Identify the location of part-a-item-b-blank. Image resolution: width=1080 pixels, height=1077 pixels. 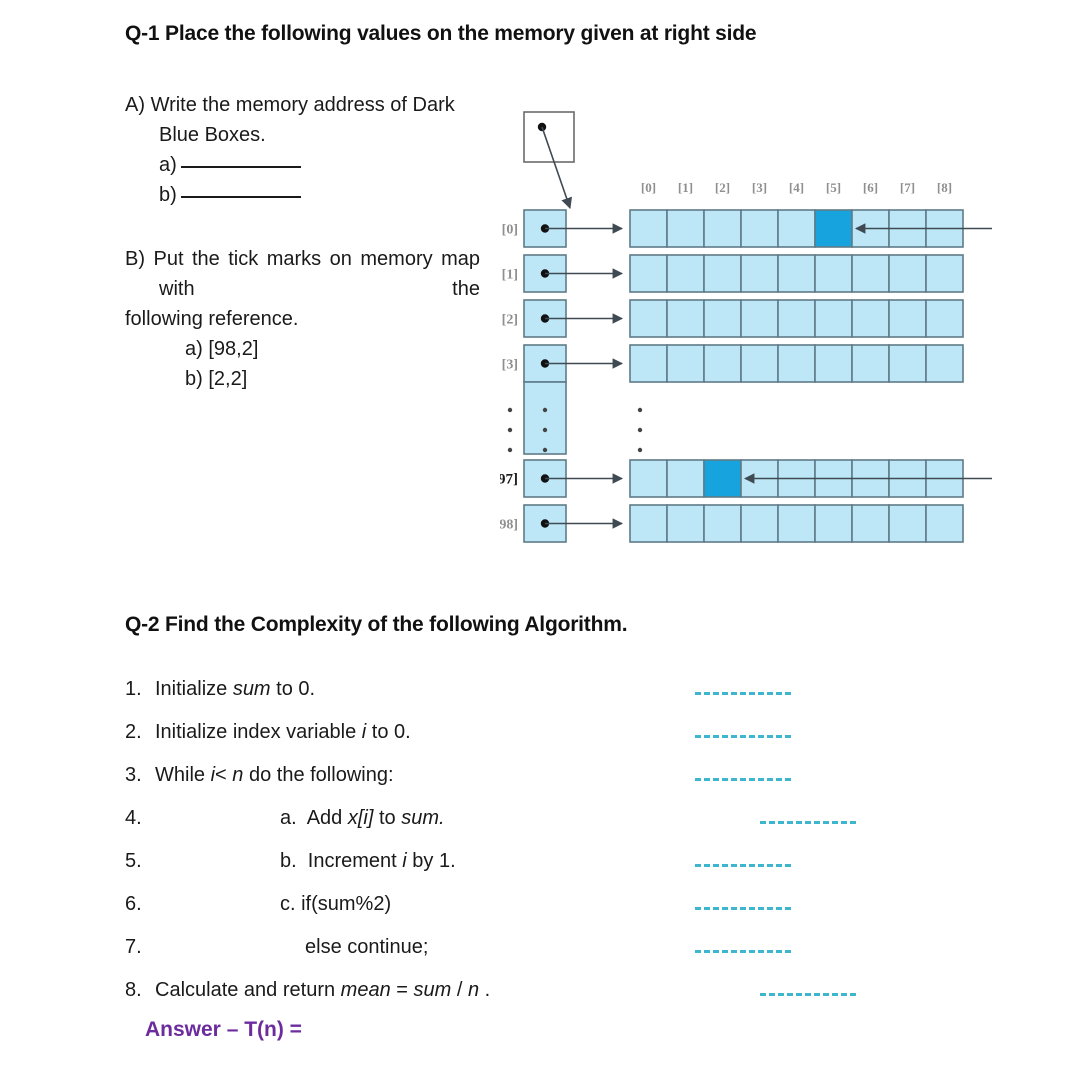
(240, 196).